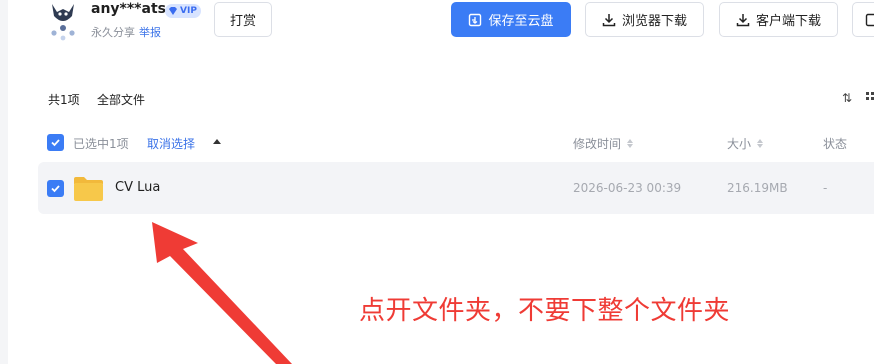 This screenshot has width=874, height=364. I want to click on grid-view-icon, so click(870, 98).